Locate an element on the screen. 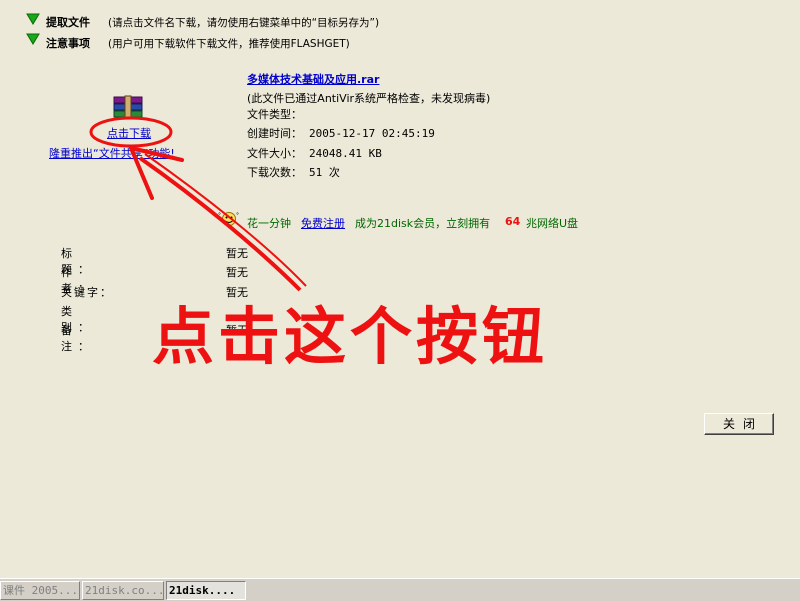  promo-middle: 成为21disk会员，立刻拥有 is located at coordinates (423, 223).